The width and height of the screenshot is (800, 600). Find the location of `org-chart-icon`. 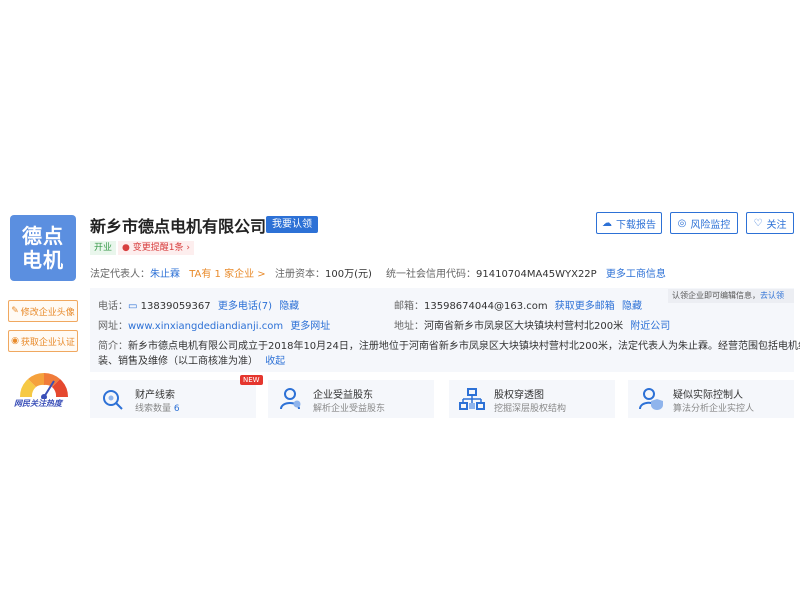

org-chart-icon is located at coordinates (472, 399).